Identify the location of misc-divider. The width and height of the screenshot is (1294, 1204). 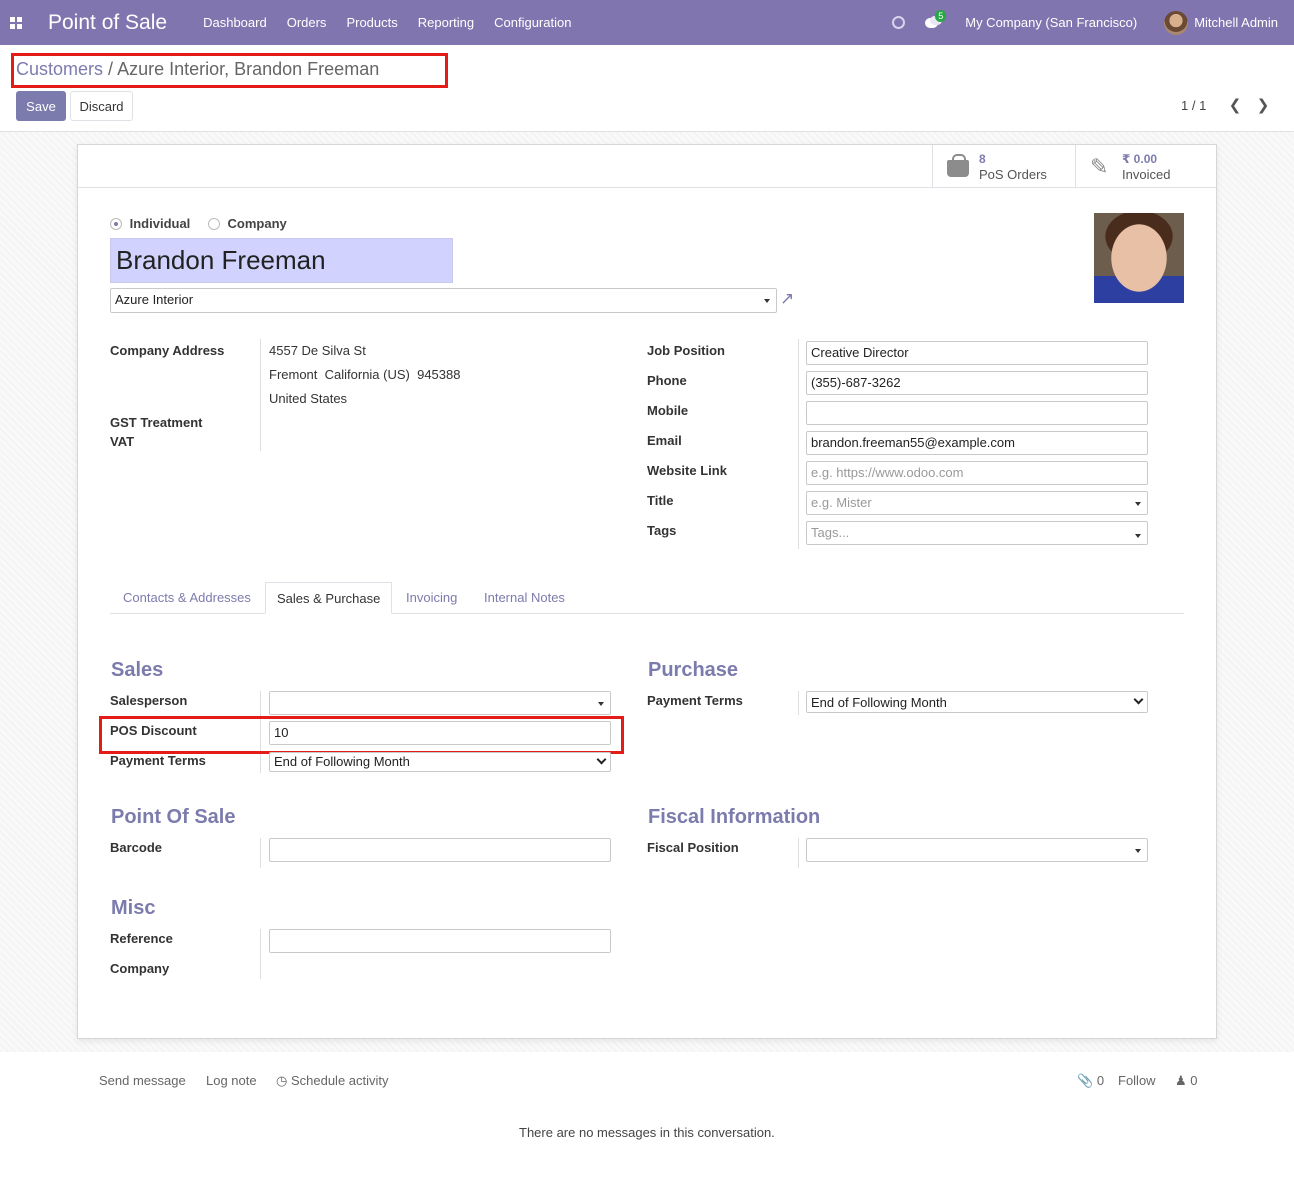
(260, 954).